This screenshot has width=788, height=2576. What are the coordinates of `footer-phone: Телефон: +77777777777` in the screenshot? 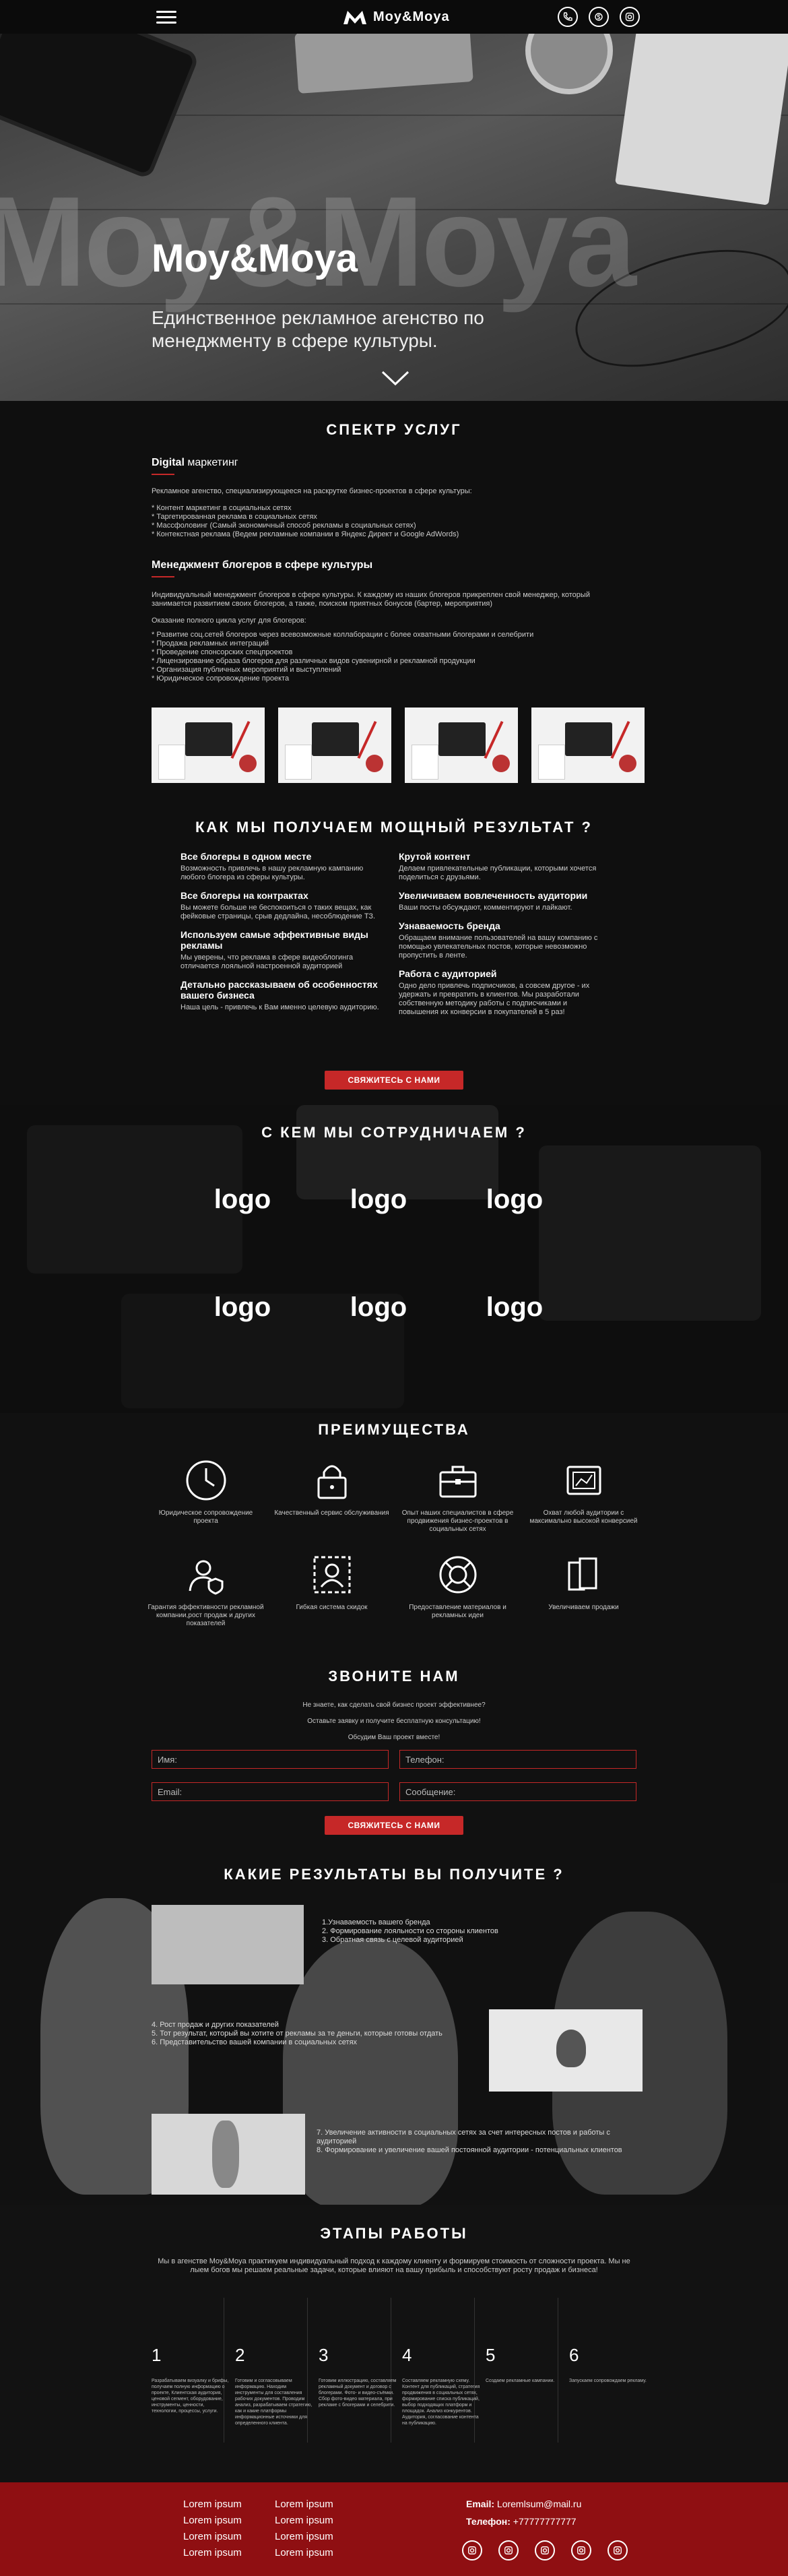 It's located at (522, 2521).